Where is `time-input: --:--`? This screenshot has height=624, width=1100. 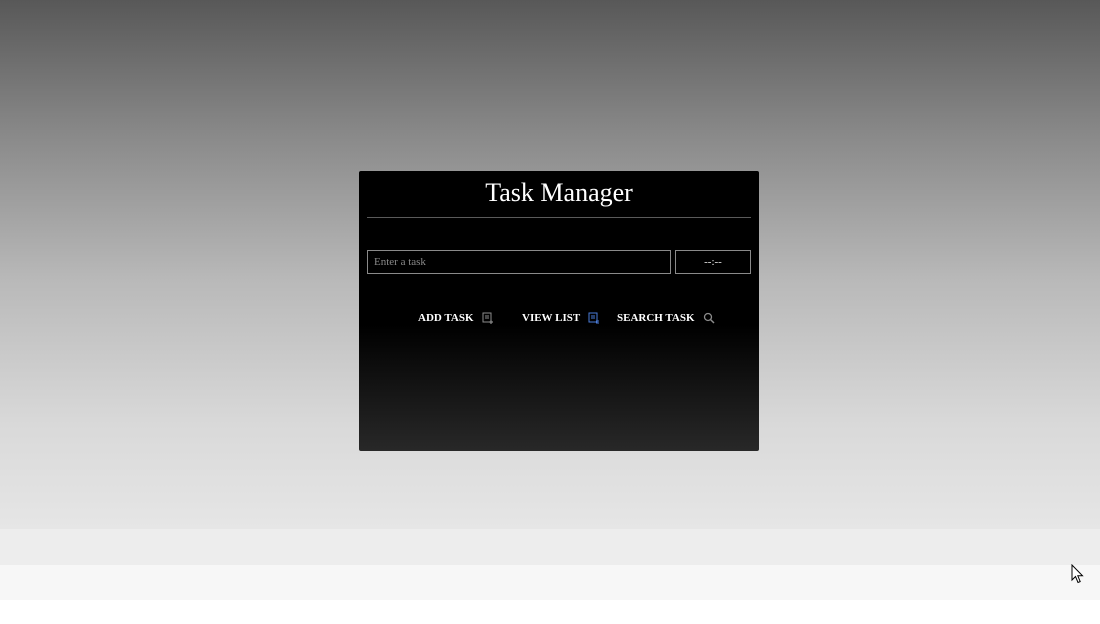
time-input: --:-- is located at coordinates (713, 262).